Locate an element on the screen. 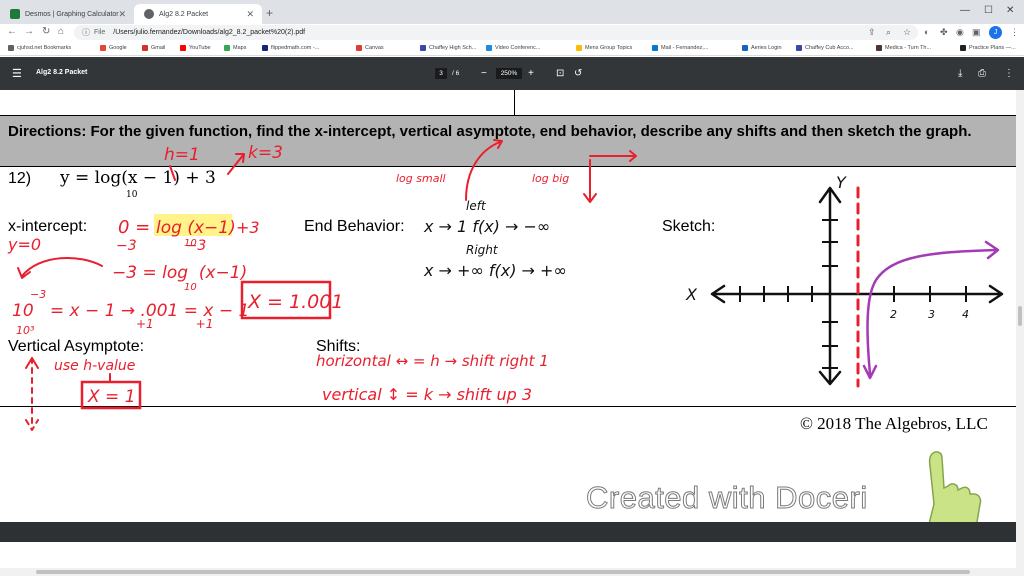  more-options-icon: ⋮ is located at coordinates (1009, 73).